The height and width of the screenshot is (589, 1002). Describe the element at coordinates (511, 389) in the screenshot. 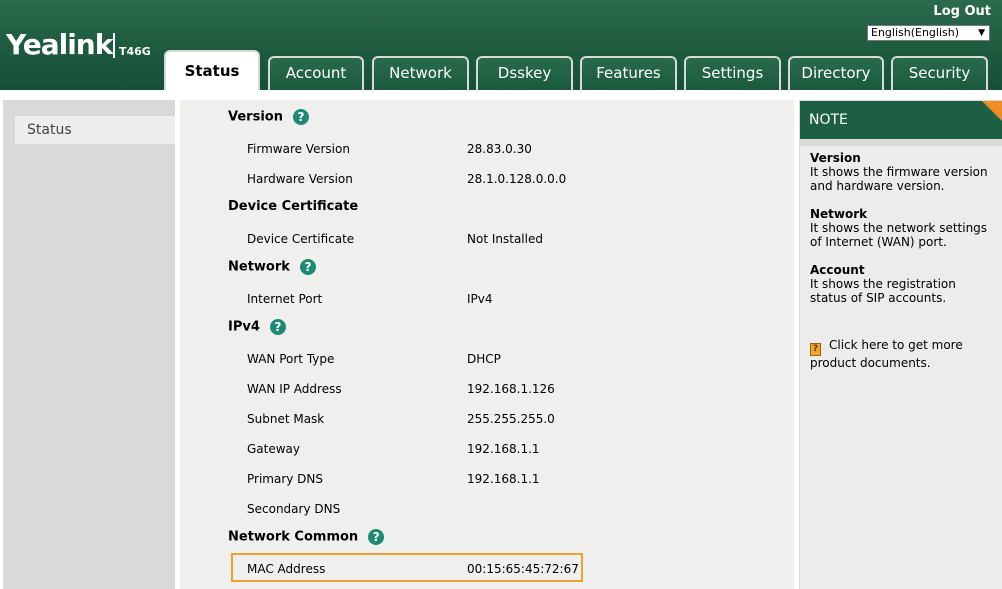

I see `wan-ip-address-value: 192.168.1.126` at that location.